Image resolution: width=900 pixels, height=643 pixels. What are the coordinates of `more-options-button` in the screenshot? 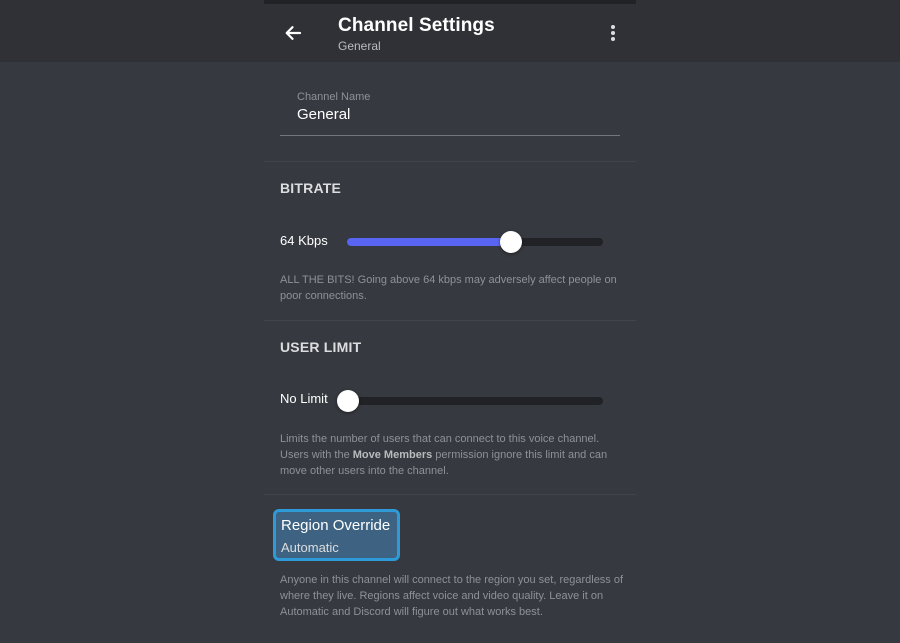 It's located at (613, 33).